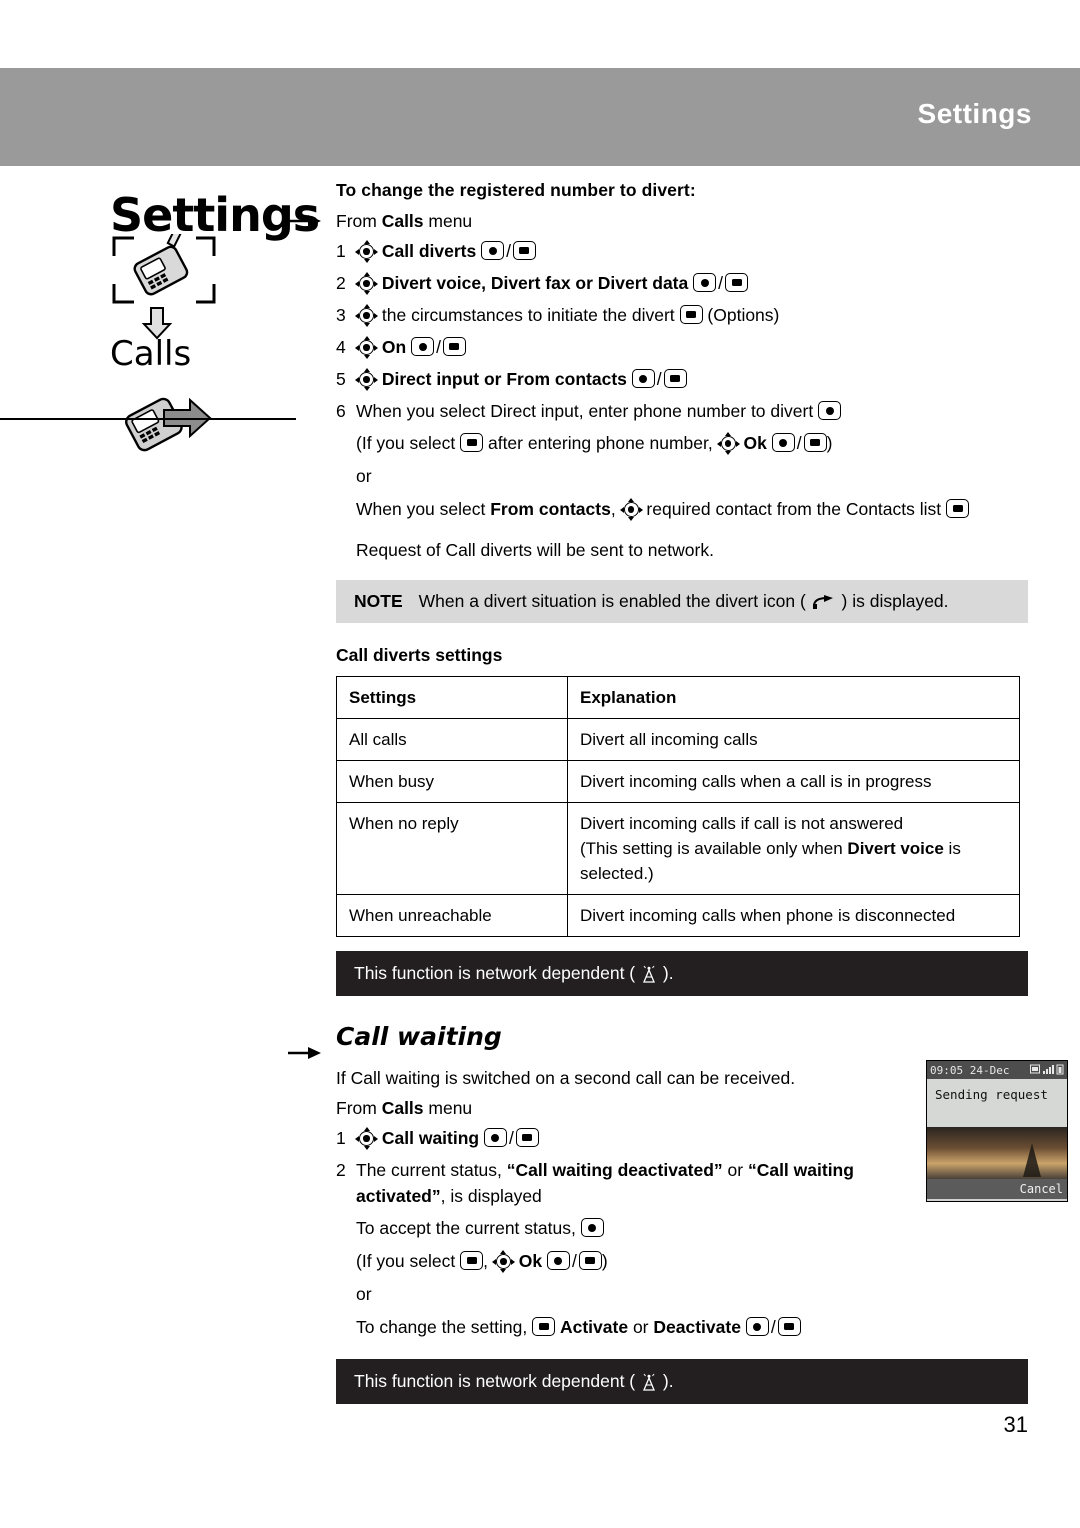 The height and width of the screenshot is (1528, 1080). What do you see at coordinates (341, 411) in the screenshot?
I see `step-6-number: 6` at bounding box center [341, 411].